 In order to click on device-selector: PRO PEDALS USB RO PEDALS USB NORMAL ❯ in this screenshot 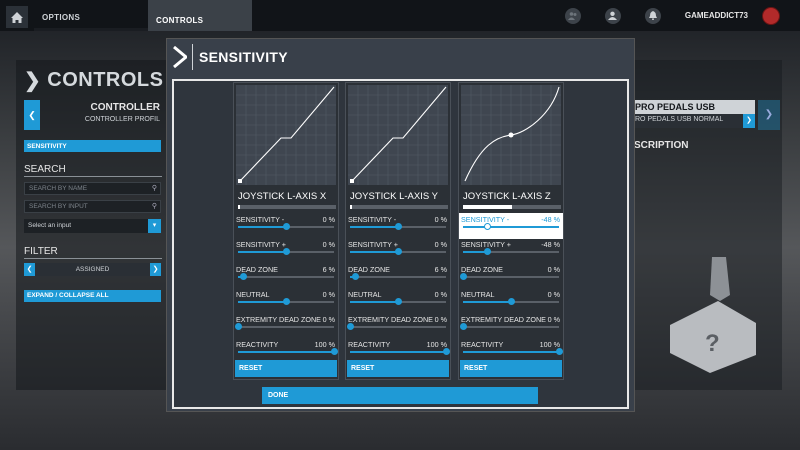, I will do `click(694, 114)`.